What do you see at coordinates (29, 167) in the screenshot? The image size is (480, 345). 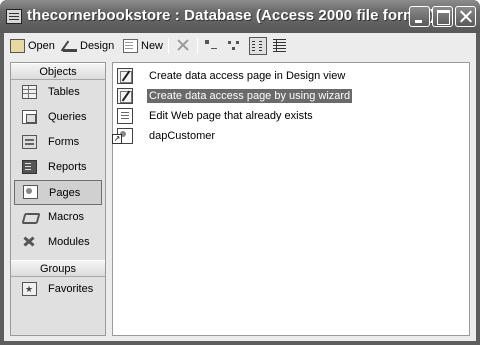 I see `report-icon` at bounding box center [29, 167].